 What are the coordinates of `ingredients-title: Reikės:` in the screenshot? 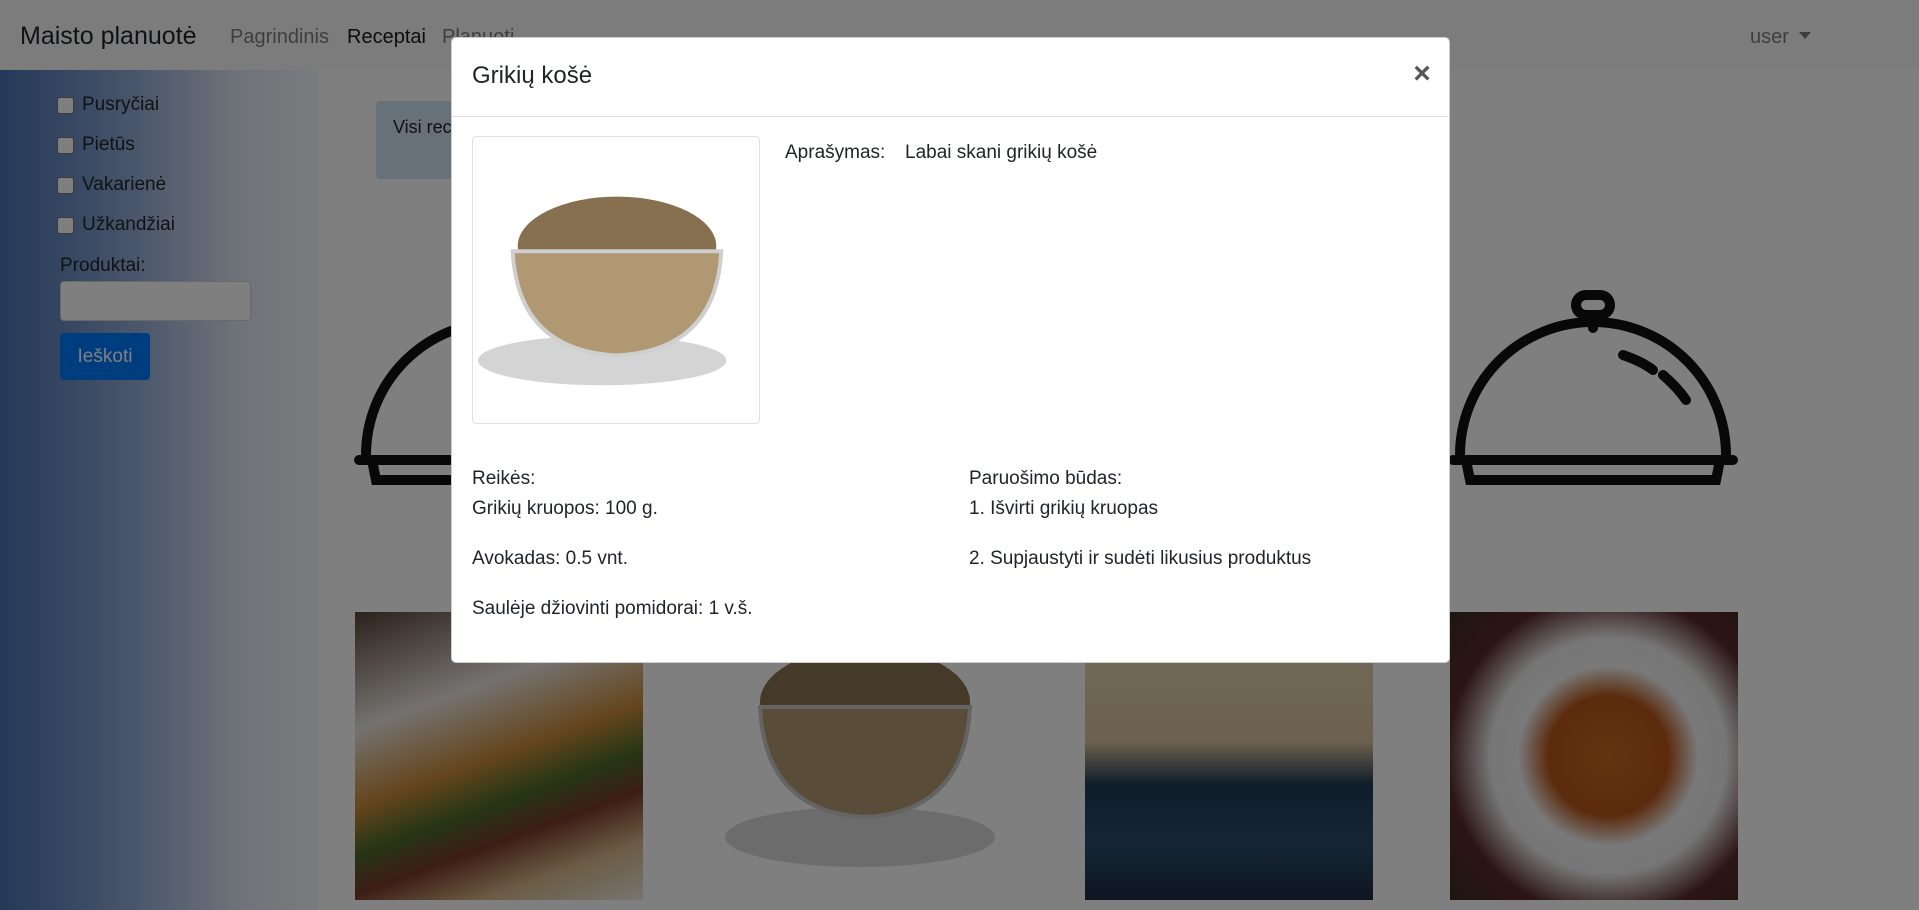 It's located at (504, 478).